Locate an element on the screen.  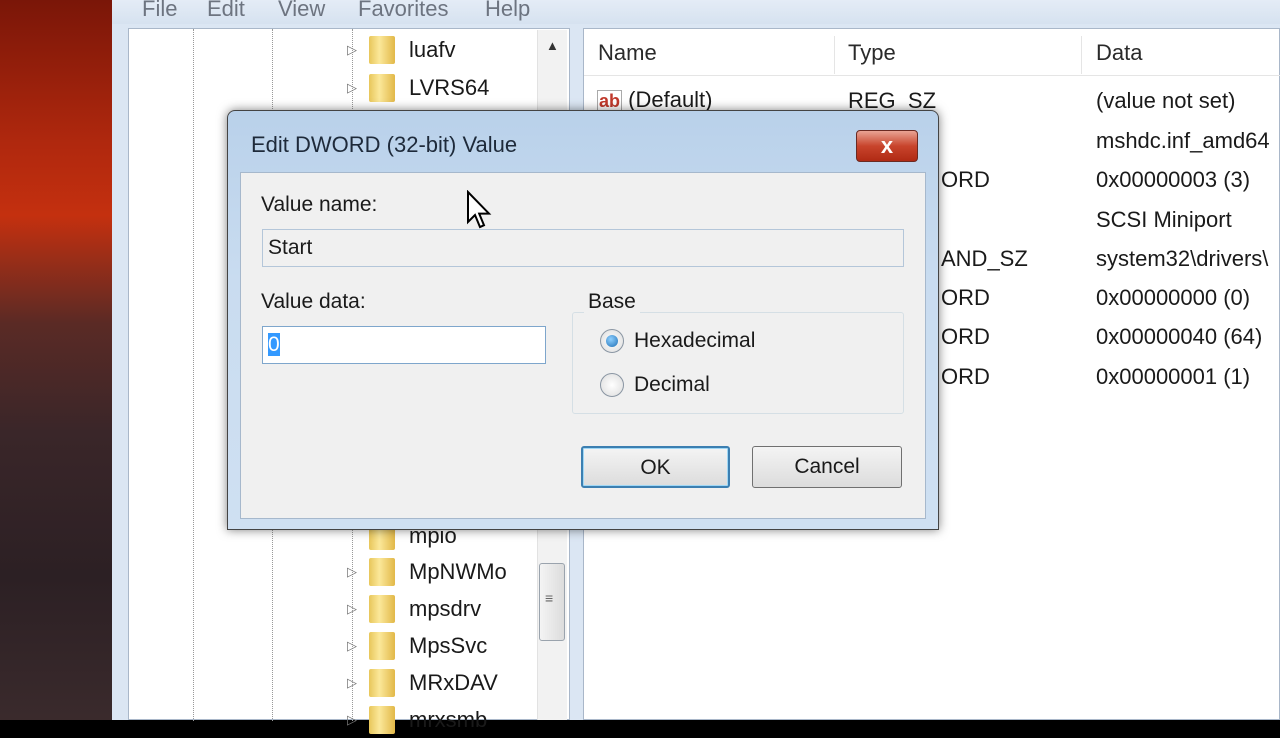
tree-item: ▷ LVRS64 is located at coordinates (418, 88).